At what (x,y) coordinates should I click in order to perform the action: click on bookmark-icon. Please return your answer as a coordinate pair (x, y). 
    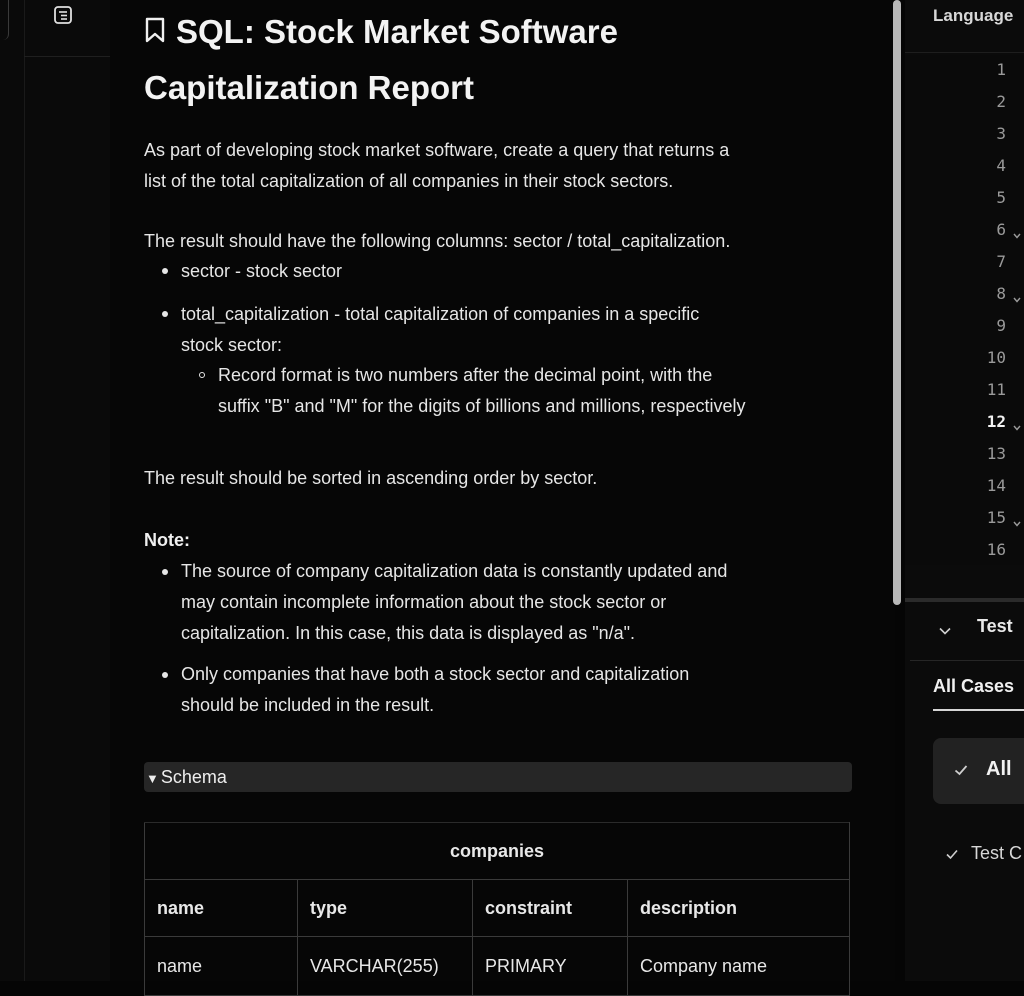
    Looking at the image, I should click on (155, 32).